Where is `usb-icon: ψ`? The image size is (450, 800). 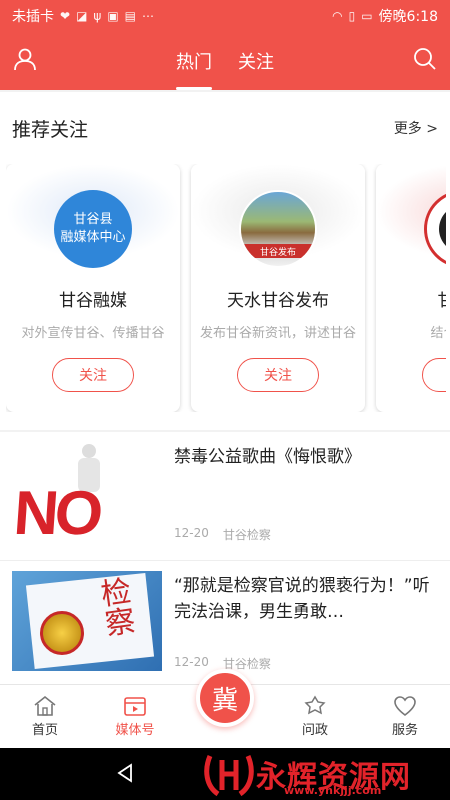 usb-icon: ψ is located at coordinates (97, 16).